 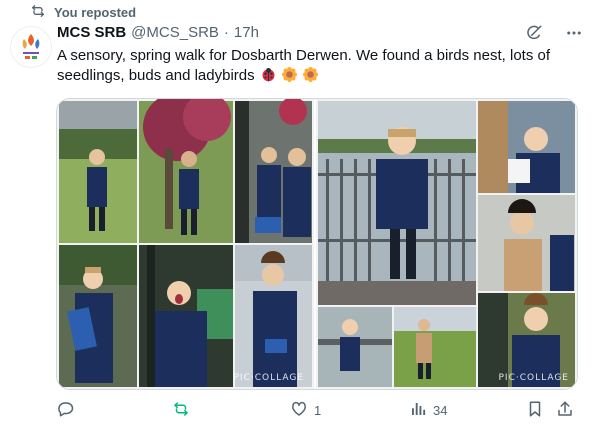 I want to click on bookmark-icon, so click(x=535, y=410).